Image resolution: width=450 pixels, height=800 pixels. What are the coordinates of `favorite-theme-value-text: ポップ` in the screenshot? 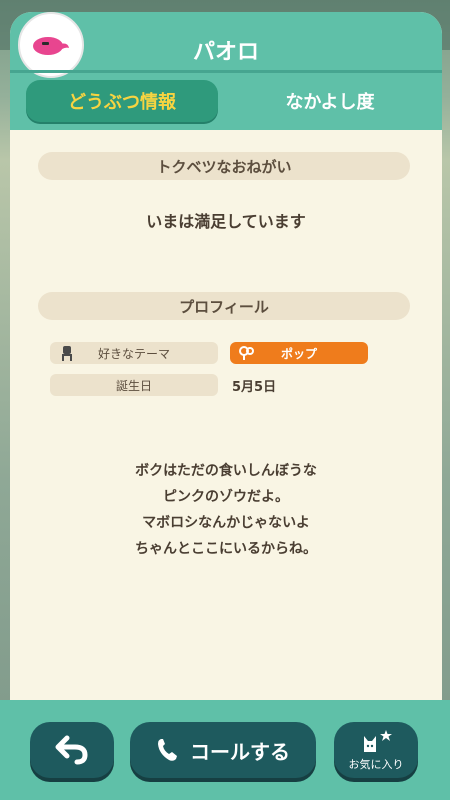 It's located at (298, 353).